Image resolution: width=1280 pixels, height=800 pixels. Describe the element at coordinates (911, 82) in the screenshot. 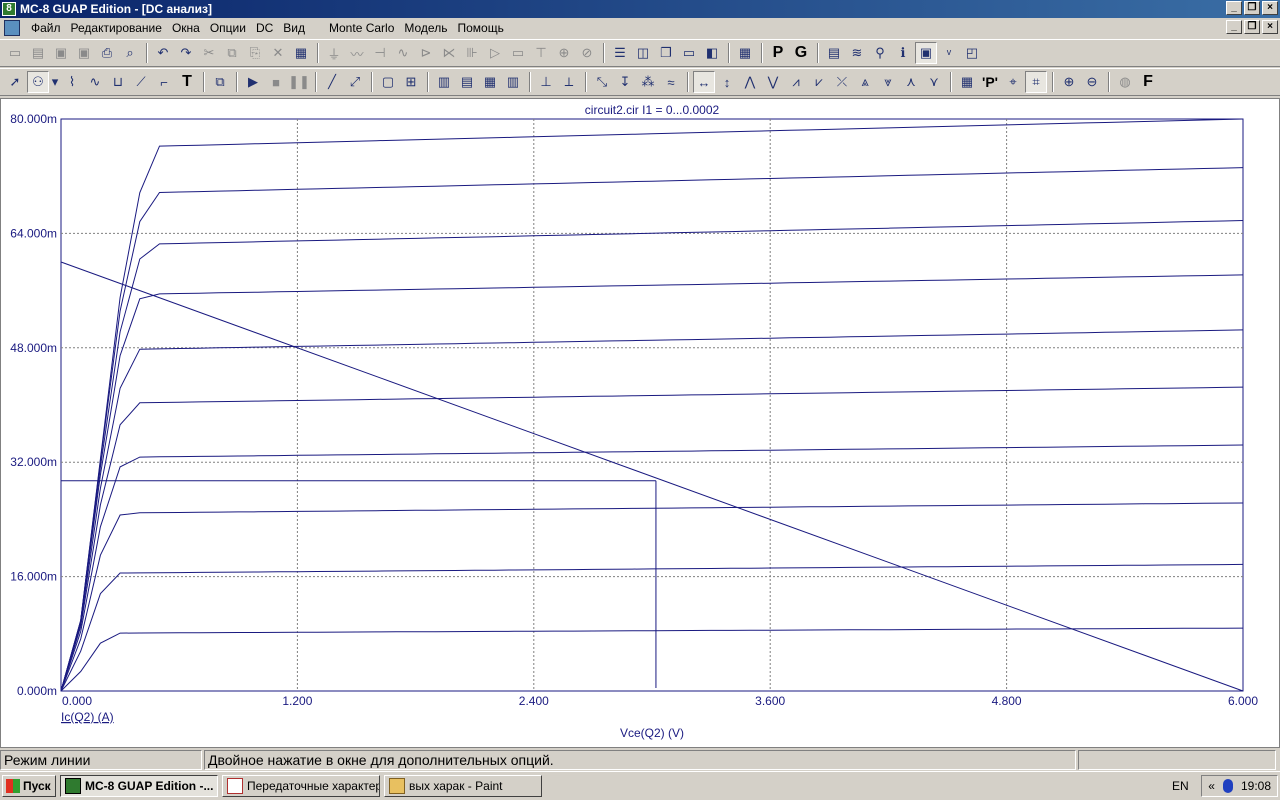

I see `top-icon: ⋏` at that location.